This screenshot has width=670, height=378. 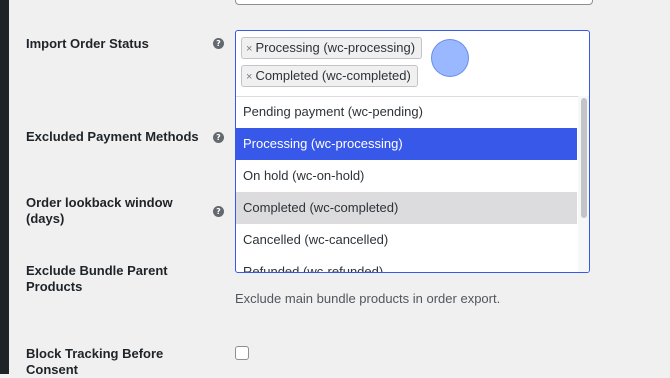 I want to click on option-processing: Processing (wc-processing), so click(x=406, y=144).